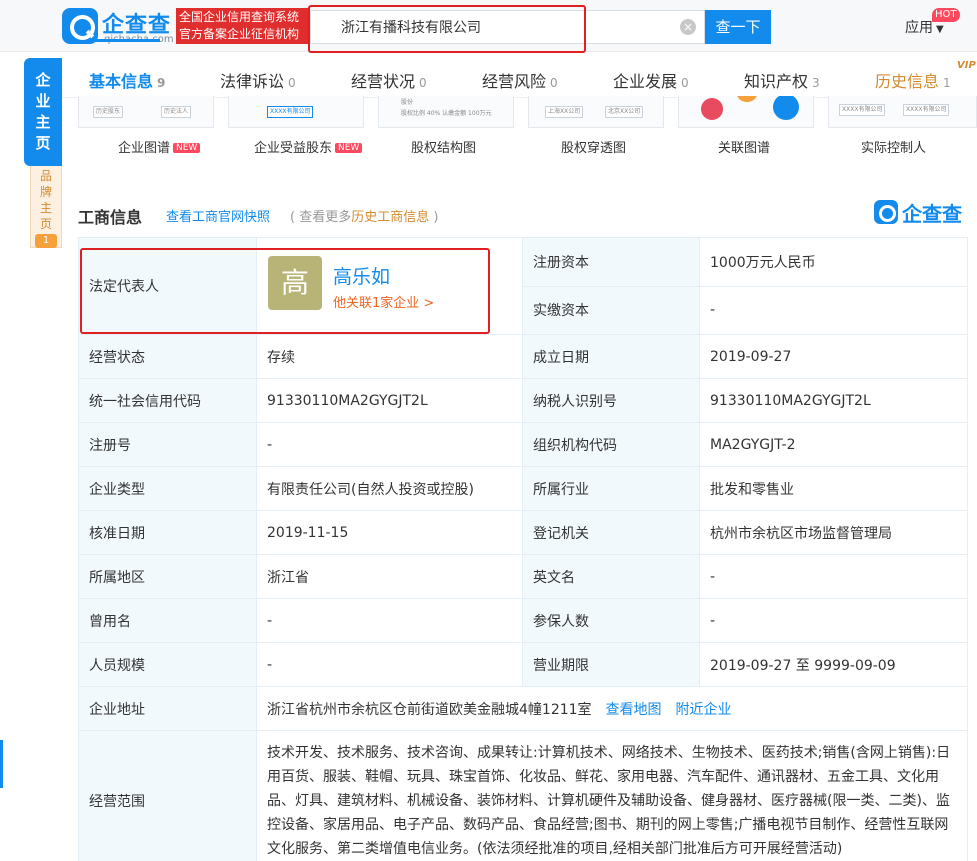 Image resolution: width=977 pixels, height=861 pixels. Describe the element at coordinates (389, 80) in the screenshot. I see `tab-operations: 经营状况 0` at that location.